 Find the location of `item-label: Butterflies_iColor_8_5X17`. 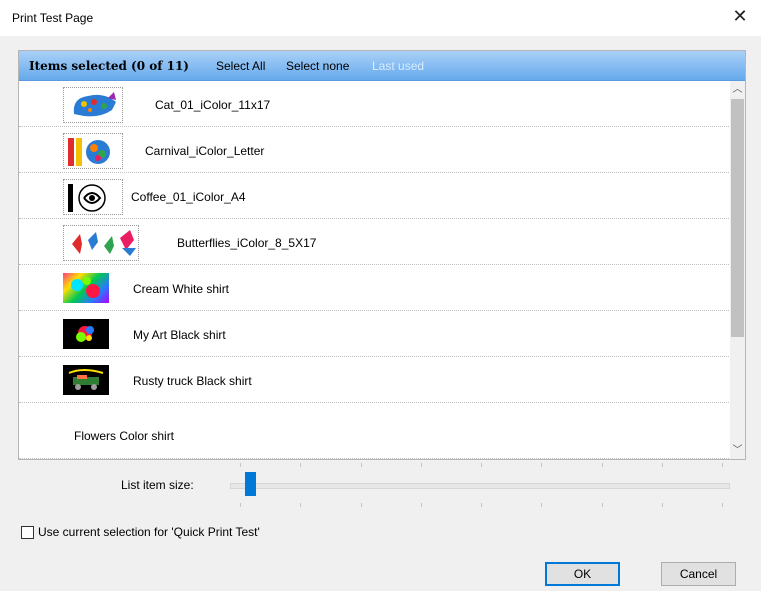

item-label: Butterflies_iColor_8_5X17 is located at coordinates (247, 243).